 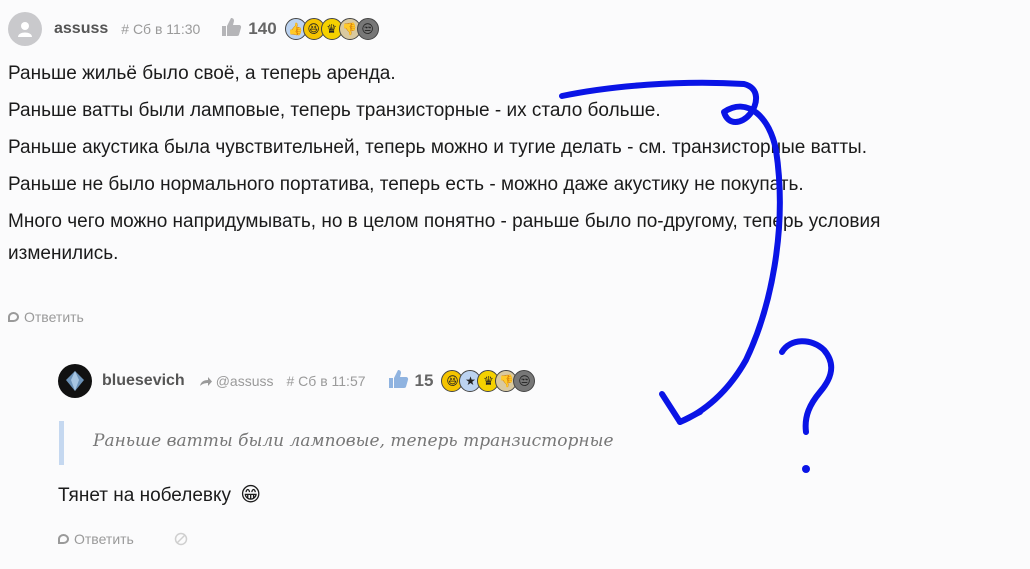 What do you see at coordinates (424, 380) in the screenshot?
I see `like-count: 15` at bounding box center [424, 380].